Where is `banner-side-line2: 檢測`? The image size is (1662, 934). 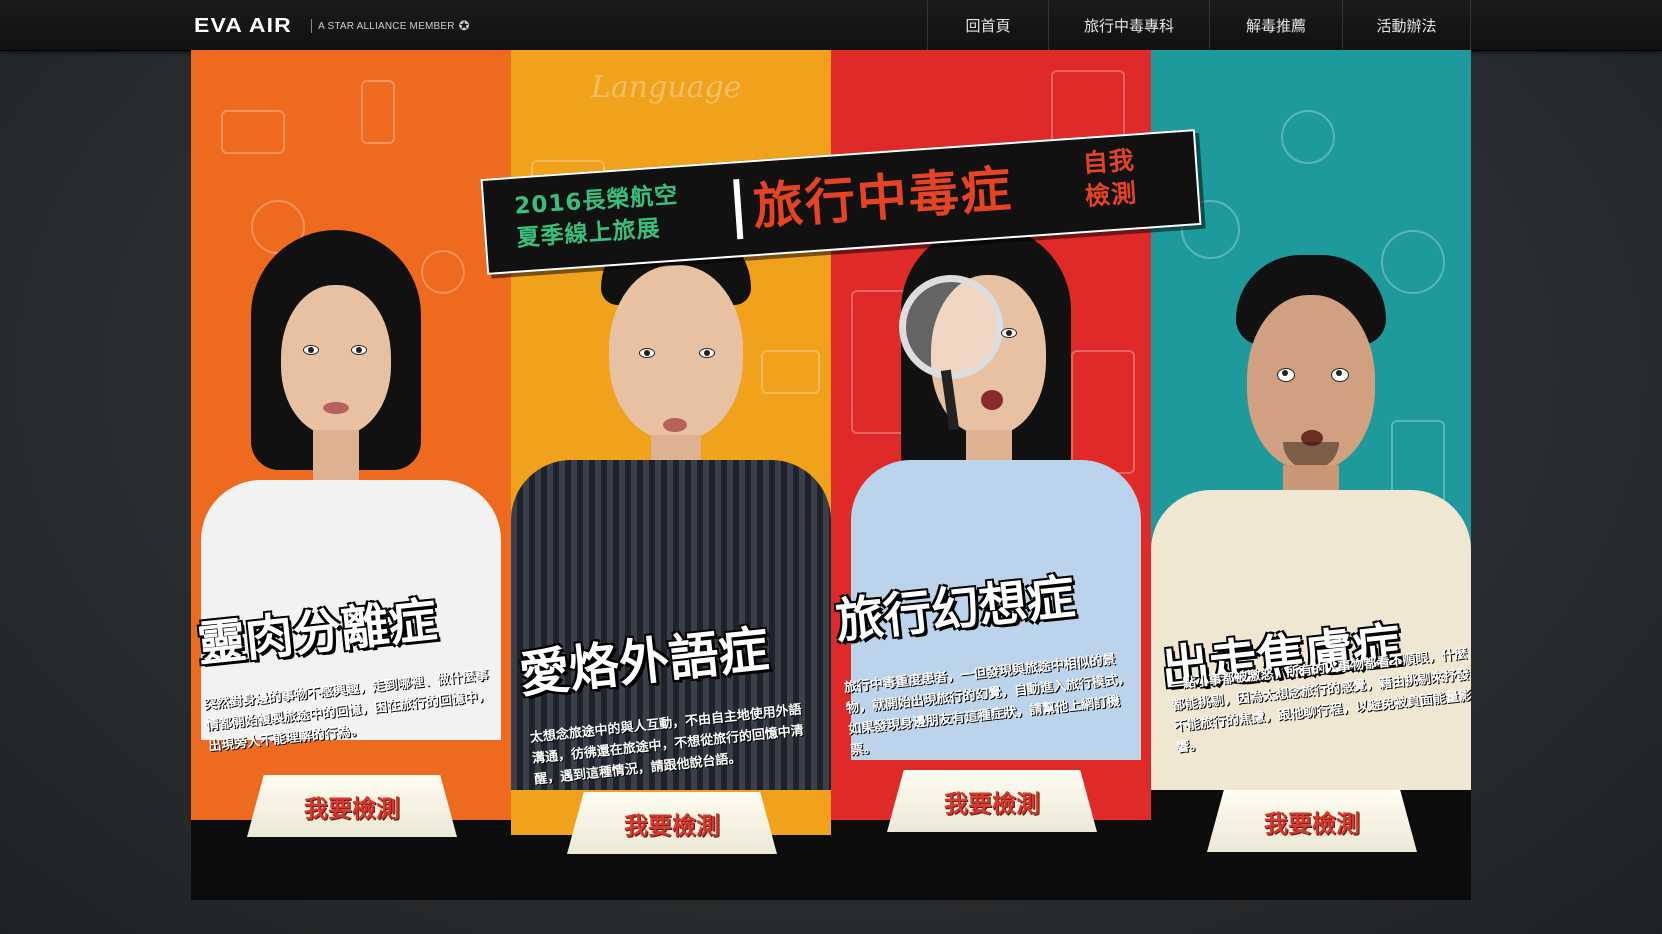
banner-side-line2: 檢測 is located at coordinates (1111, 194).